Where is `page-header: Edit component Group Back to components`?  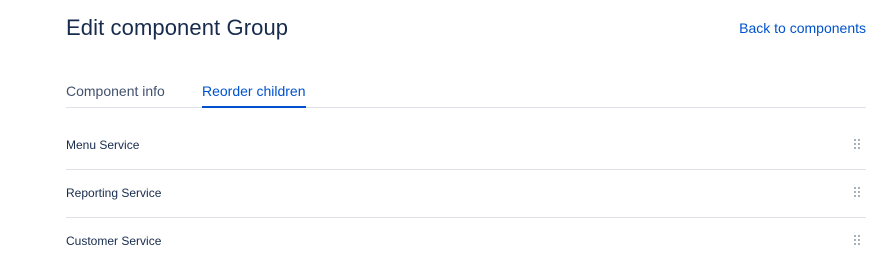
page-header: Edit component Group Back to components is located at coordinates (466, 30).